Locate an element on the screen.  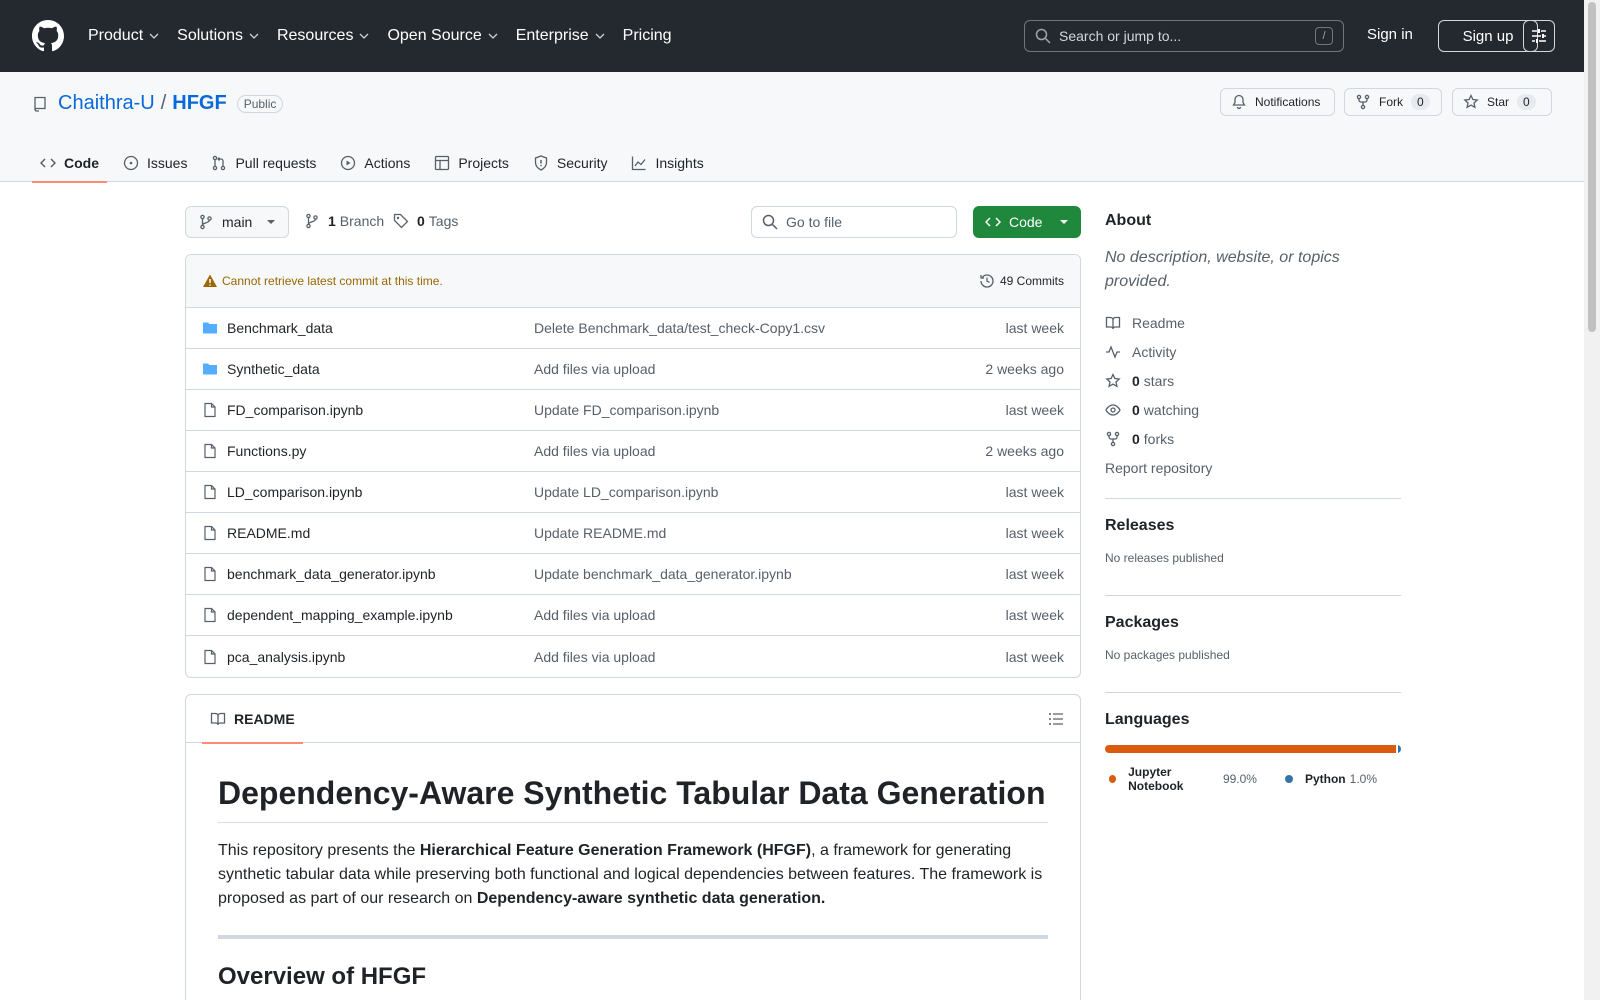
commit-message-link: Update LD_comparison.ipynb is located at coordinates (770, 492).